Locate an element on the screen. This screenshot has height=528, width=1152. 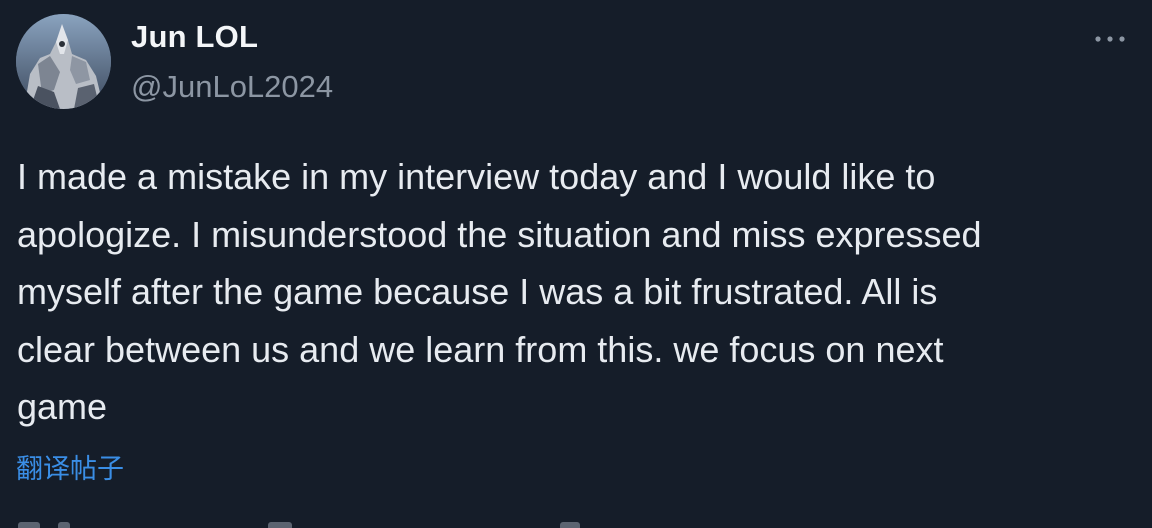
more-button is located at coordinates (1110, 39).